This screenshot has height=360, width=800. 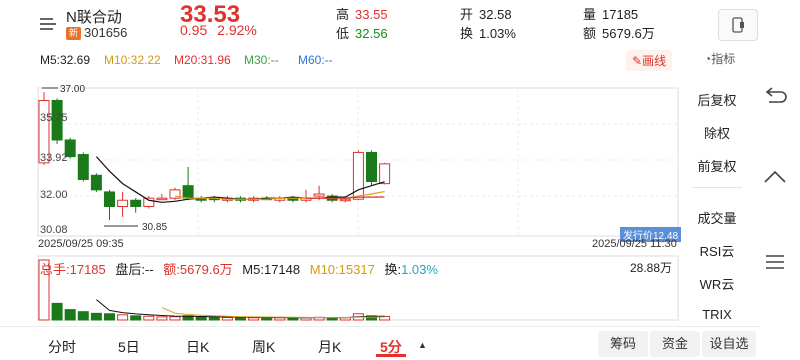 I want to click on tab-intraday: 分时, so click(x=62, y=347).